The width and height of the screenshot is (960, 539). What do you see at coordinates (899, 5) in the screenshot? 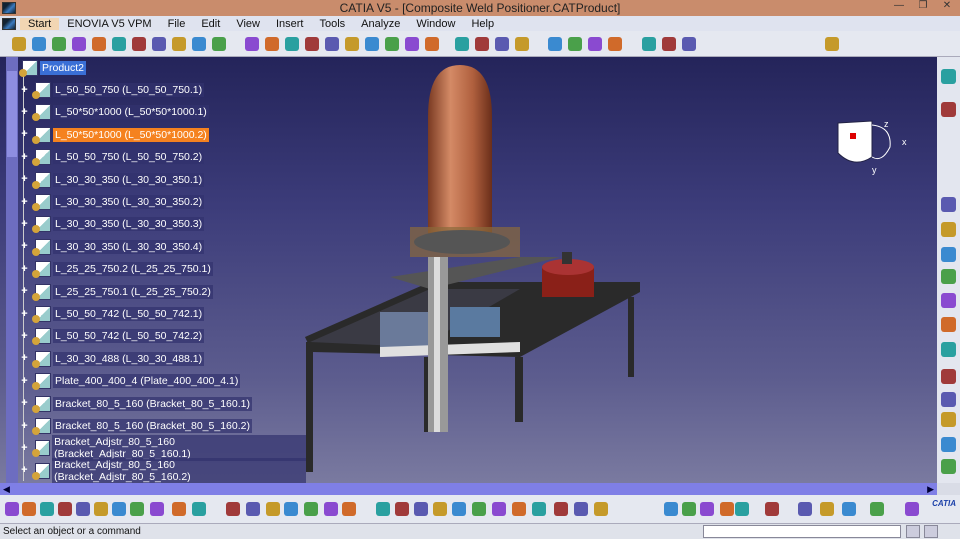
I see `minimize-button: —` at bounding box center [899, 5].